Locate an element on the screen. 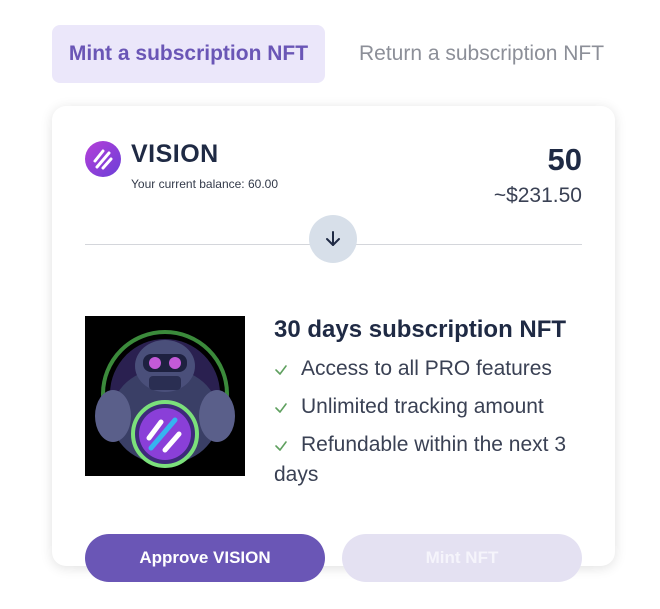  vision-token-icon is located at coordinates (103, 159).